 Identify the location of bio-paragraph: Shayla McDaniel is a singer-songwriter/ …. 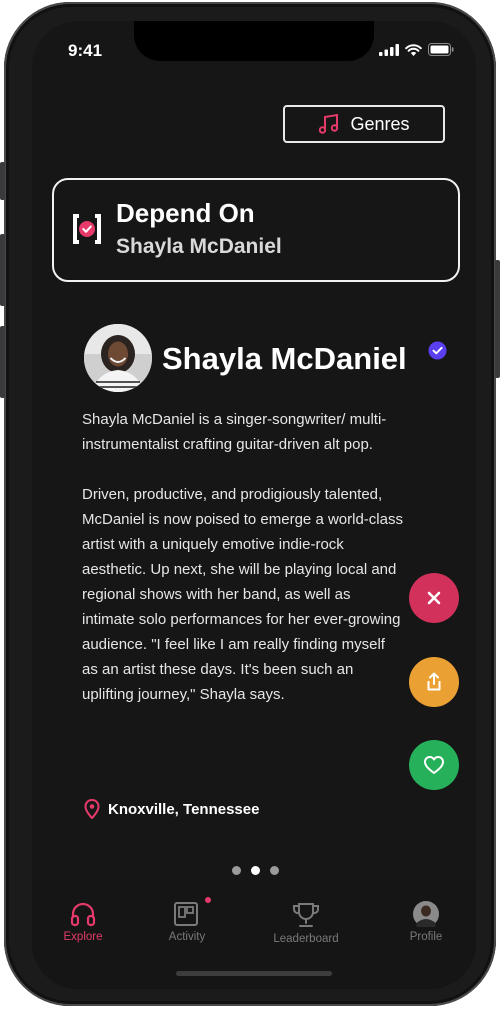
(234, 432).